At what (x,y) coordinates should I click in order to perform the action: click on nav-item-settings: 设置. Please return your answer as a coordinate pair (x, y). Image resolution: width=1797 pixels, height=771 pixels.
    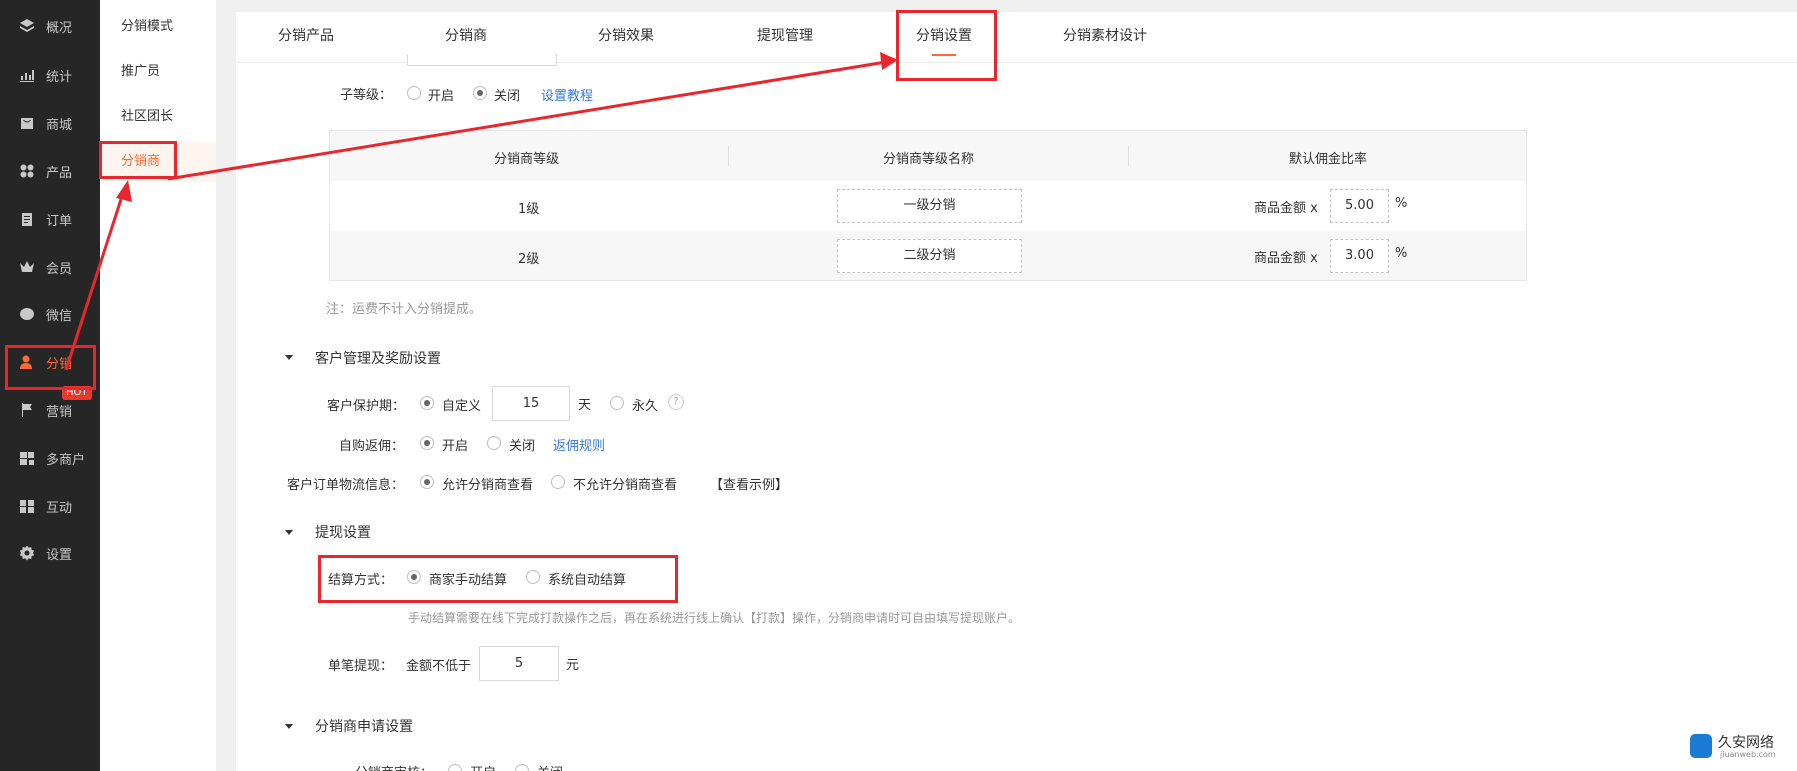
    Looking at the image, I should click on (50, 553).